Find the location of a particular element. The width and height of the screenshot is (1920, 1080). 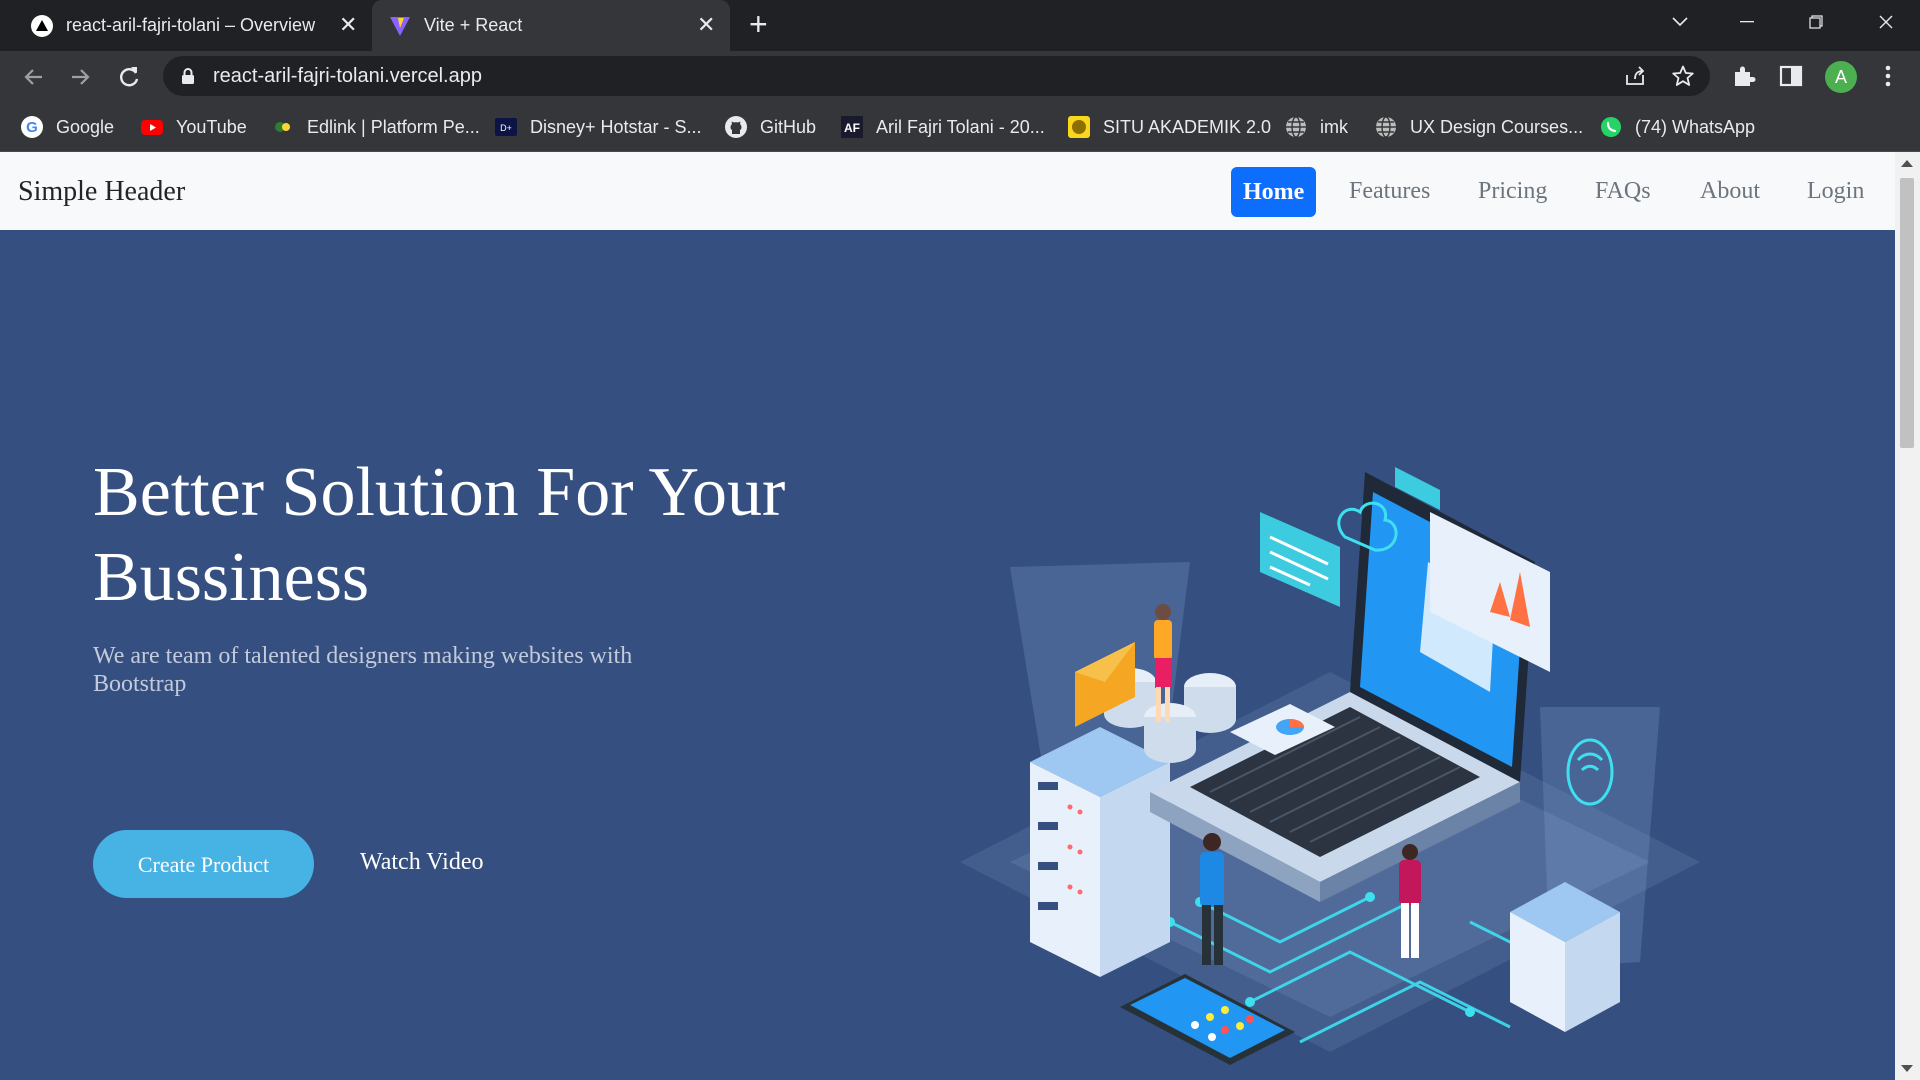

nav-faqs: FAQs is located at coordinates (1623, 191).